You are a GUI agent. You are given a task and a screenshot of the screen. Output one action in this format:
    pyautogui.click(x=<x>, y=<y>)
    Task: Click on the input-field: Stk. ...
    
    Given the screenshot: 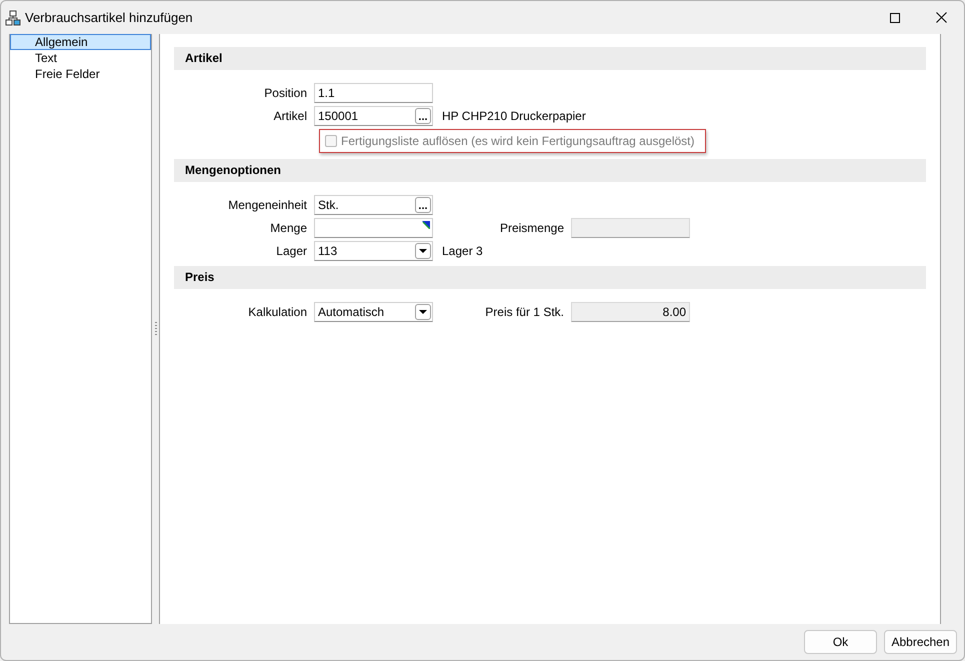 What is the action you would take?
    pyautogui.click(x=373, y=205)
    